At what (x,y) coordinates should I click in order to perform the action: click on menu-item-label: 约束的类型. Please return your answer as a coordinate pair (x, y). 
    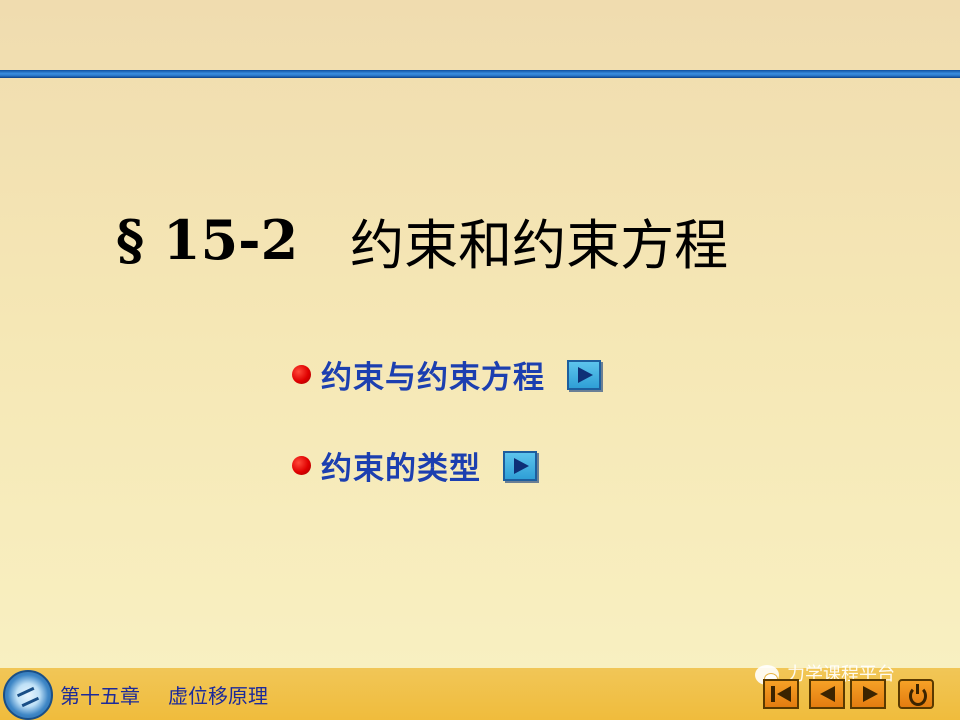
    Looking at the image, I should click on (401, 465).